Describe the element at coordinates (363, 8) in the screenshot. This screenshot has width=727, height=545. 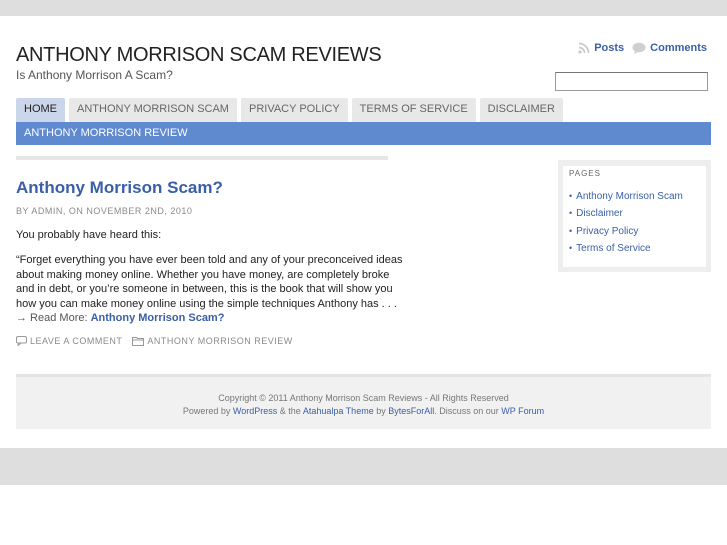
I see `top-bar` at that location.